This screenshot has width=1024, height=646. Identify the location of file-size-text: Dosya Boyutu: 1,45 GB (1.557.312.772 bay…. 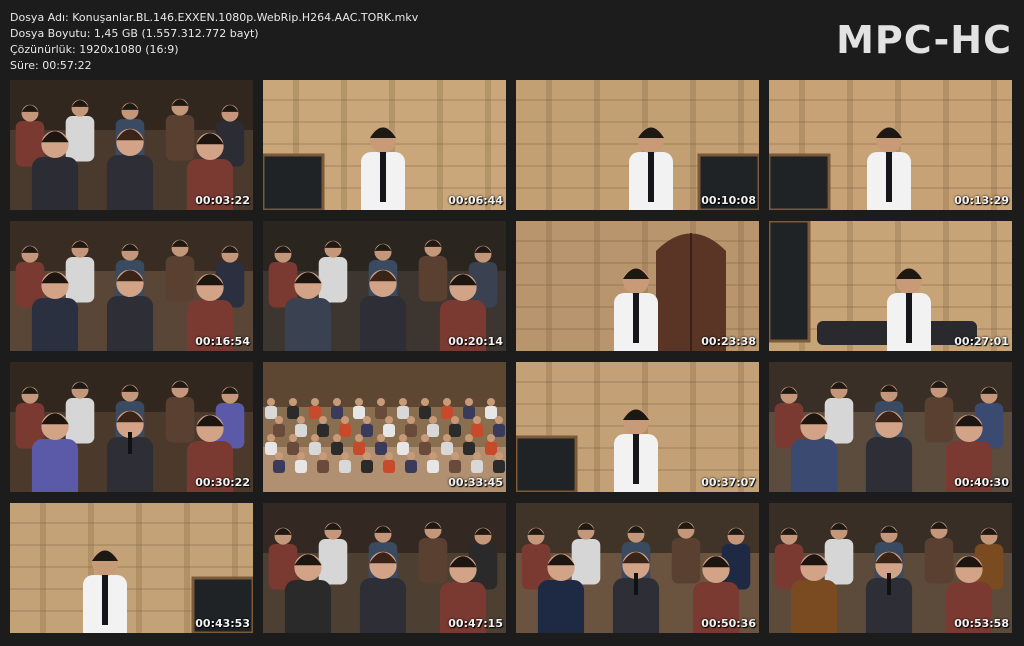
(134, 33).